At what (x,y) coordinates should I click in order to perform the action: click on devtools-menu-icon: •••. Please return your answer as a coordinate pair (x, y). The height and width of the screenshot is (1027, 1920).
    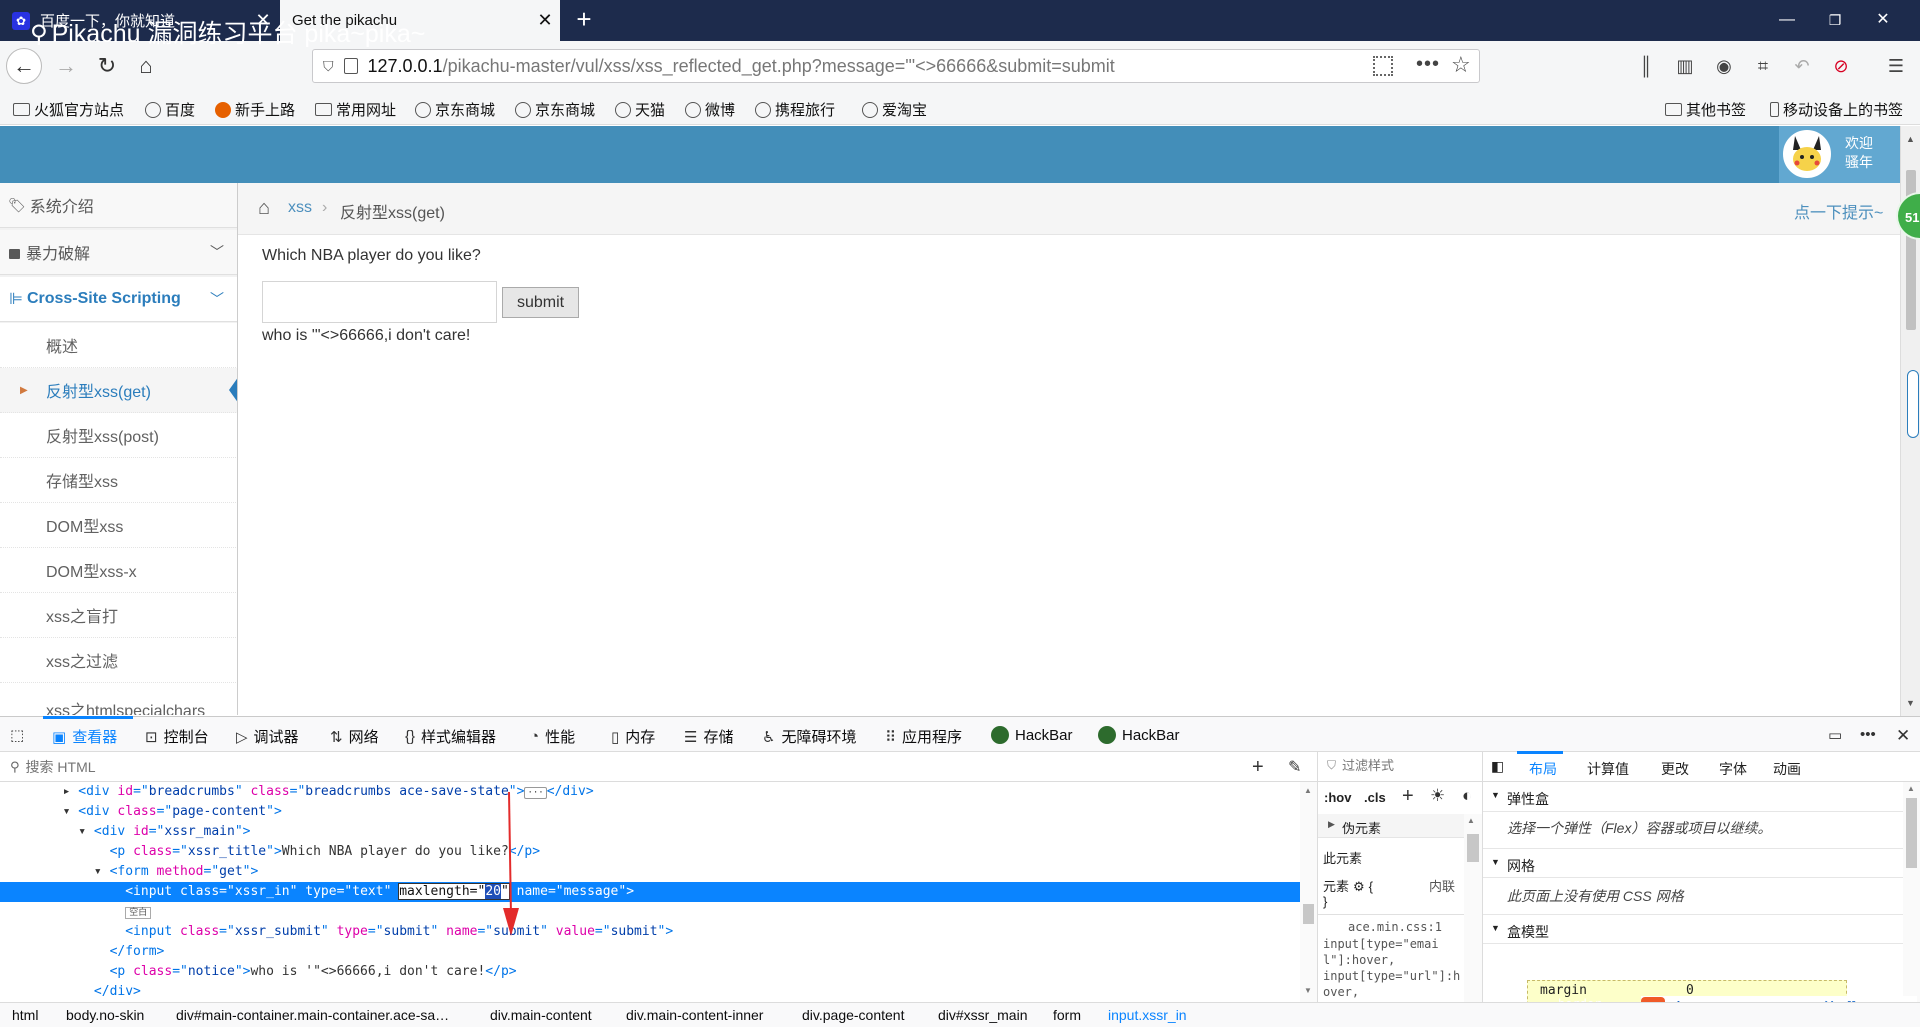
    Looking at the image, I should click on (1871, 734).